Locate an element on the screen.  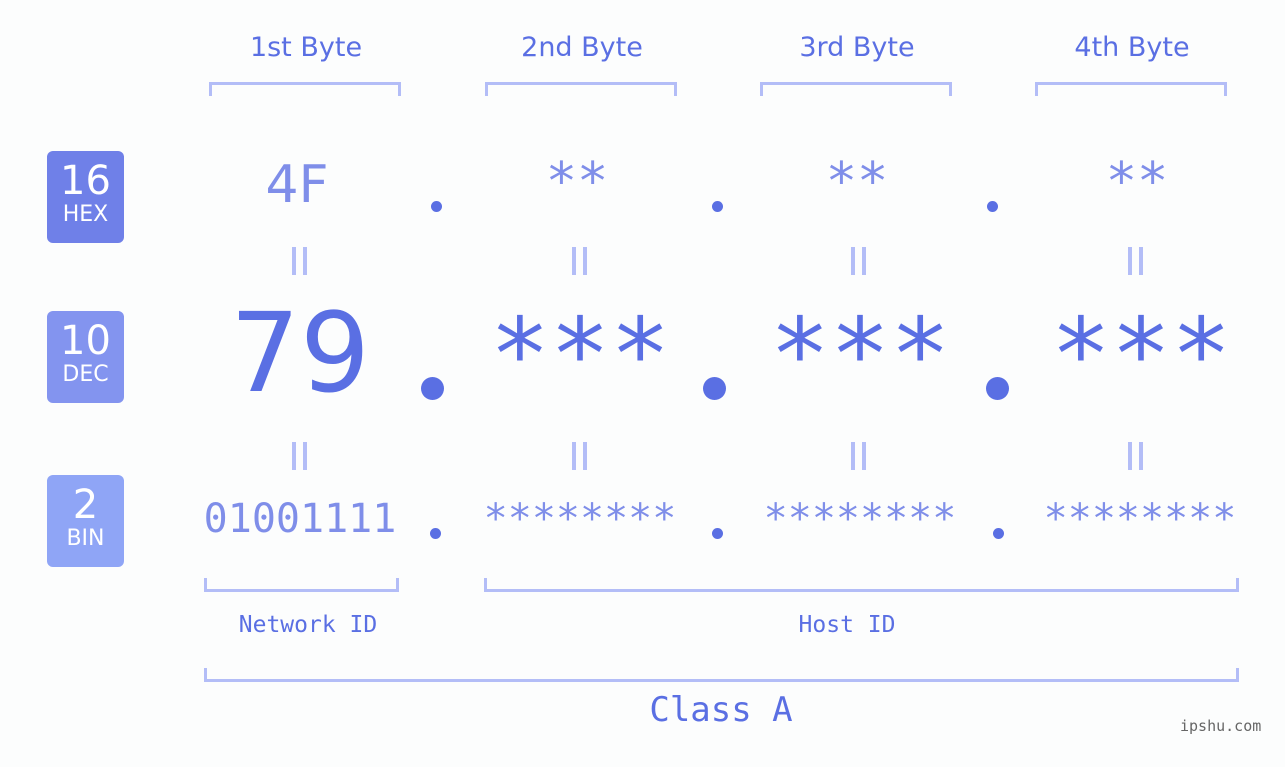
hex-byte-1: 4F is located at coordinates (297, 185).